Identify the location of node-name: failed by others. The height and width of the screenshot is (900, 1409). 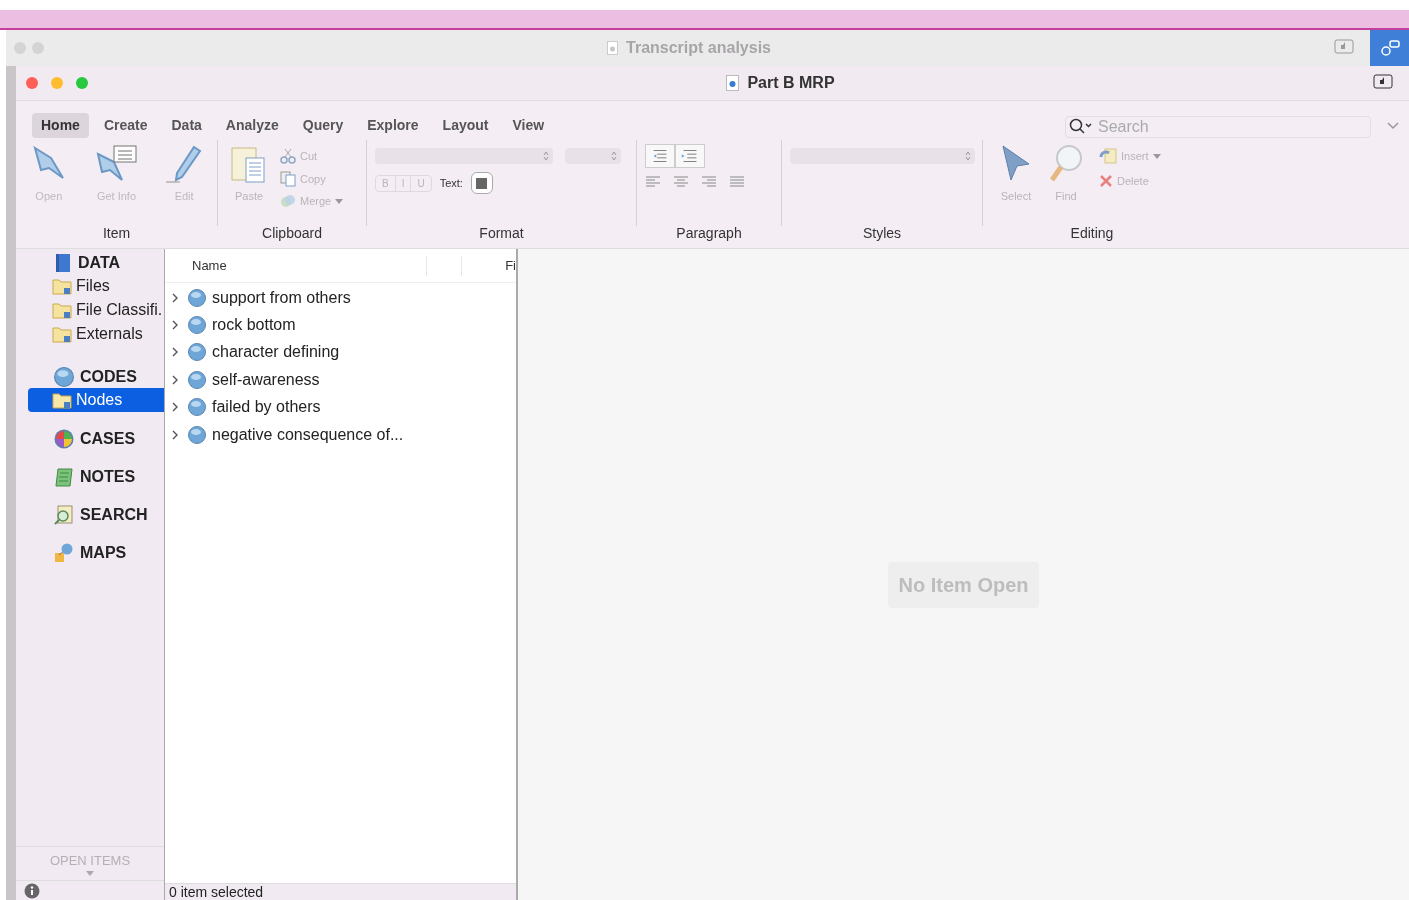
(266, 407).